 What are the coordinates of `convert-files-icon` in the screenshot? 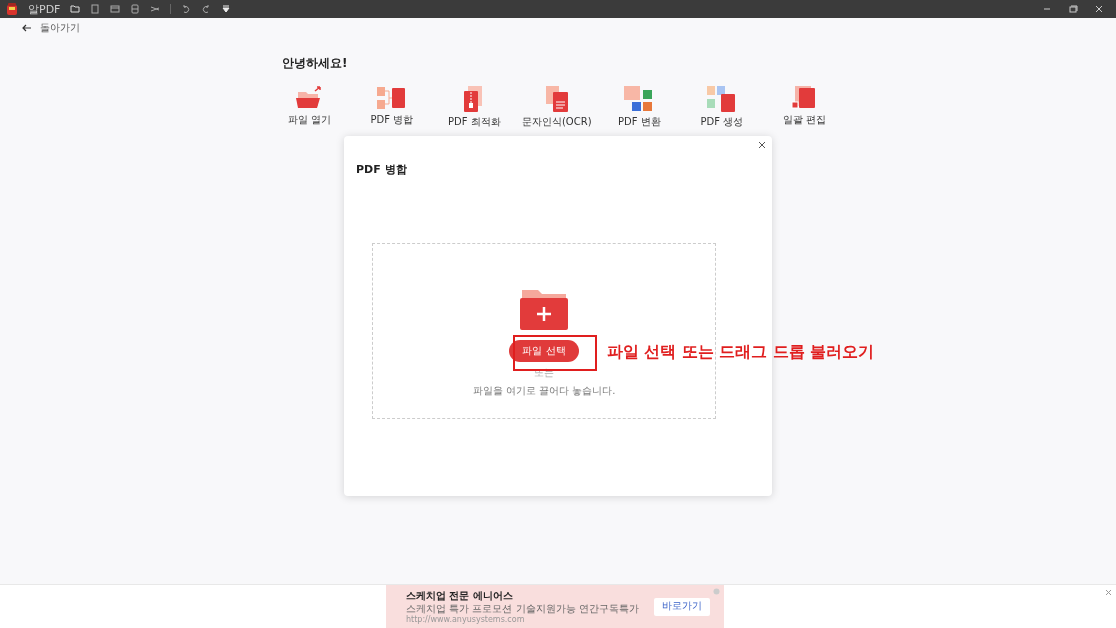 It's located at (639, 99).